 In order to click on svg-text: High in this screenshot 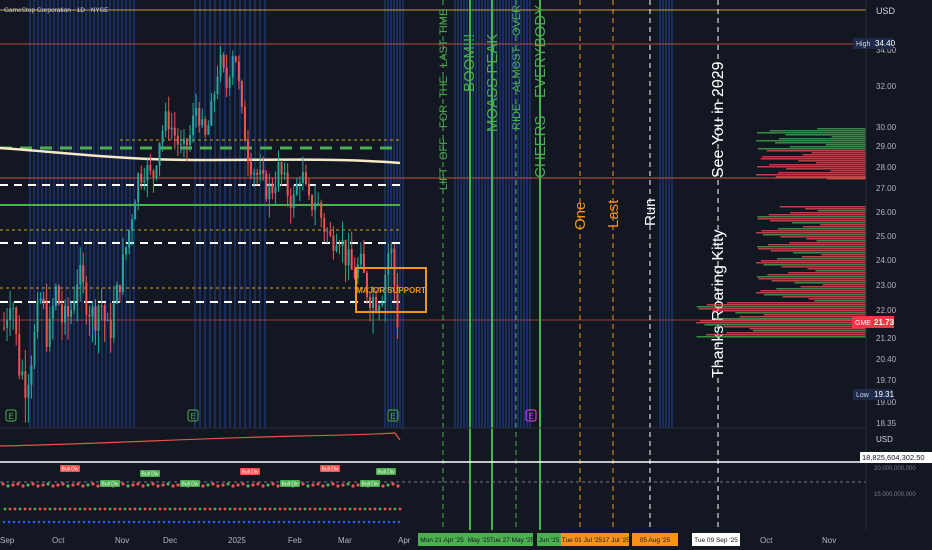, I will do `click(863, 44)`.